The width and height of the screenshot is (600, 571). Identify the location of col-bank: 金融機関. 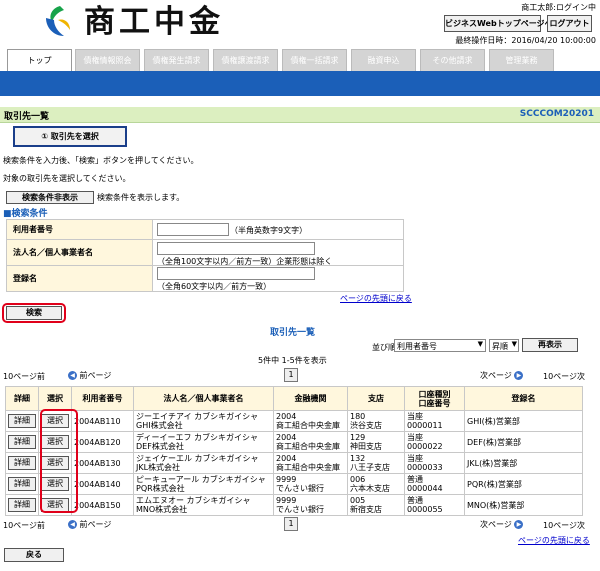
(310, 398).